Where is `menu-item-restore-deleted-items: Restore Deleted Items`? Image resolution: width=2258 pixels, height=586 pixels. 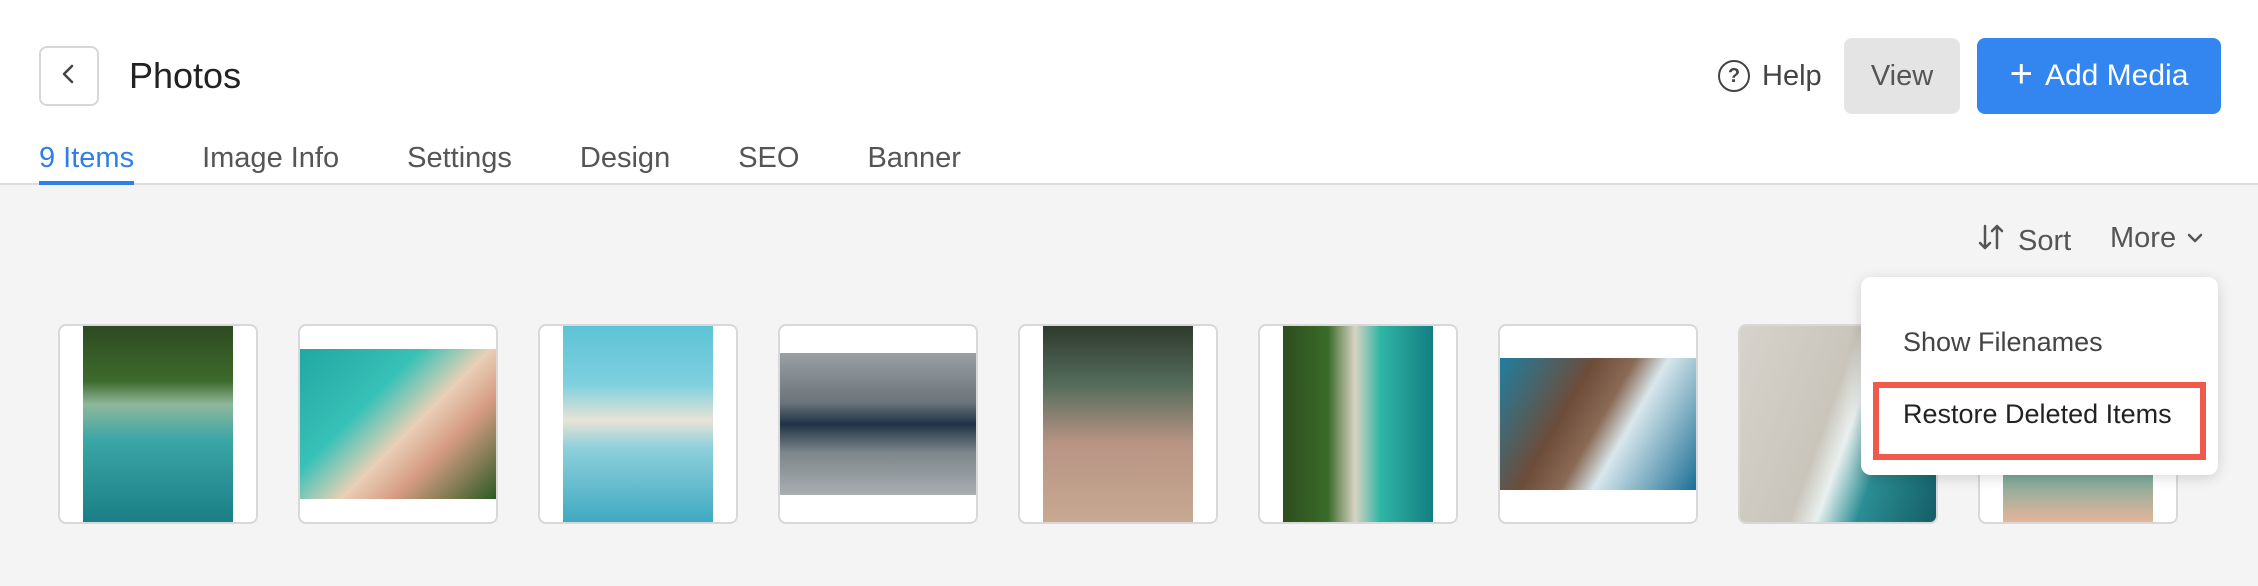
menu-item-restore-deleted-items: Restore Deleted Items is located at coordinates (2037, 414).